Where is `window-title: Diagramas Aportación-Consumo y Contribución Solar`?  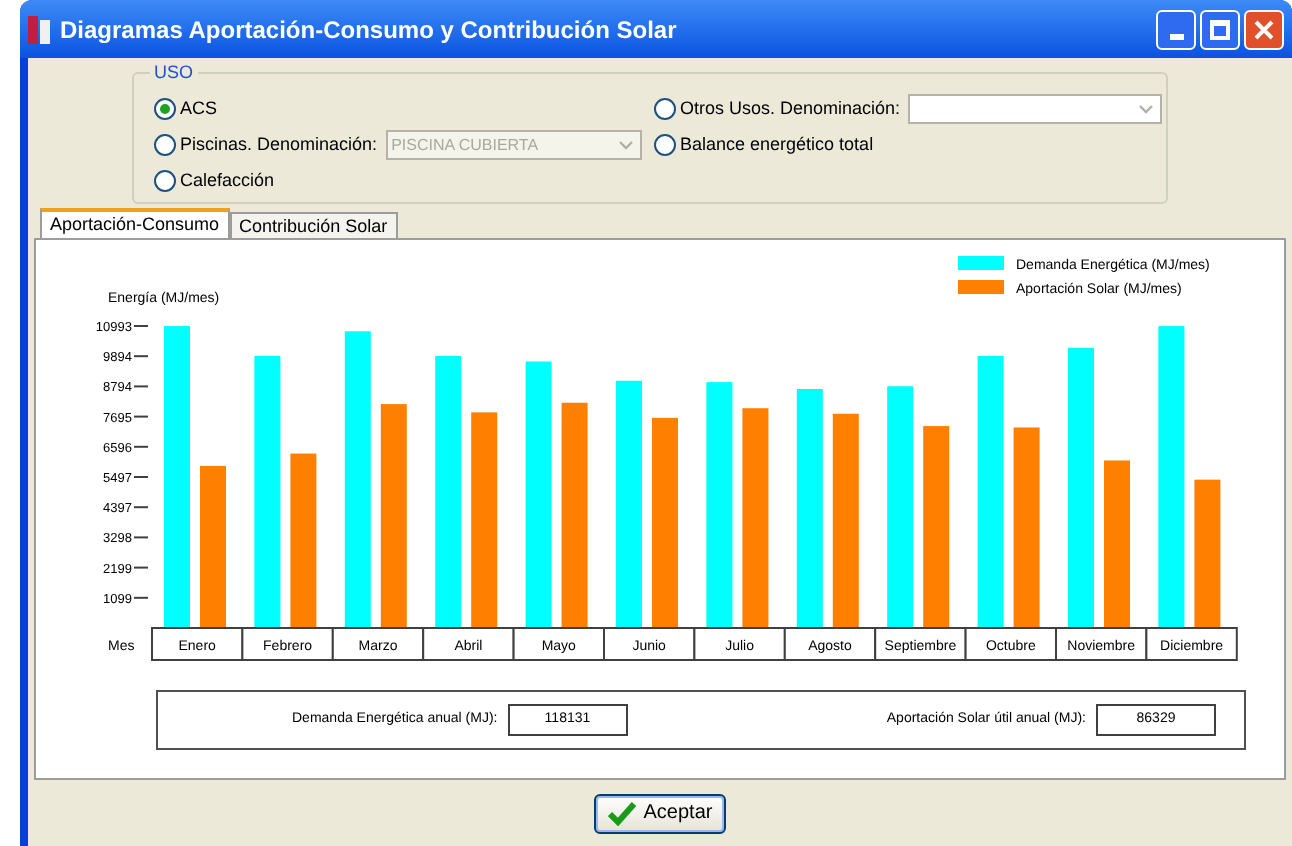
window-title: Diagramas Aportación-Consumo y Contribución Solar is located at coordinates (368, 30).